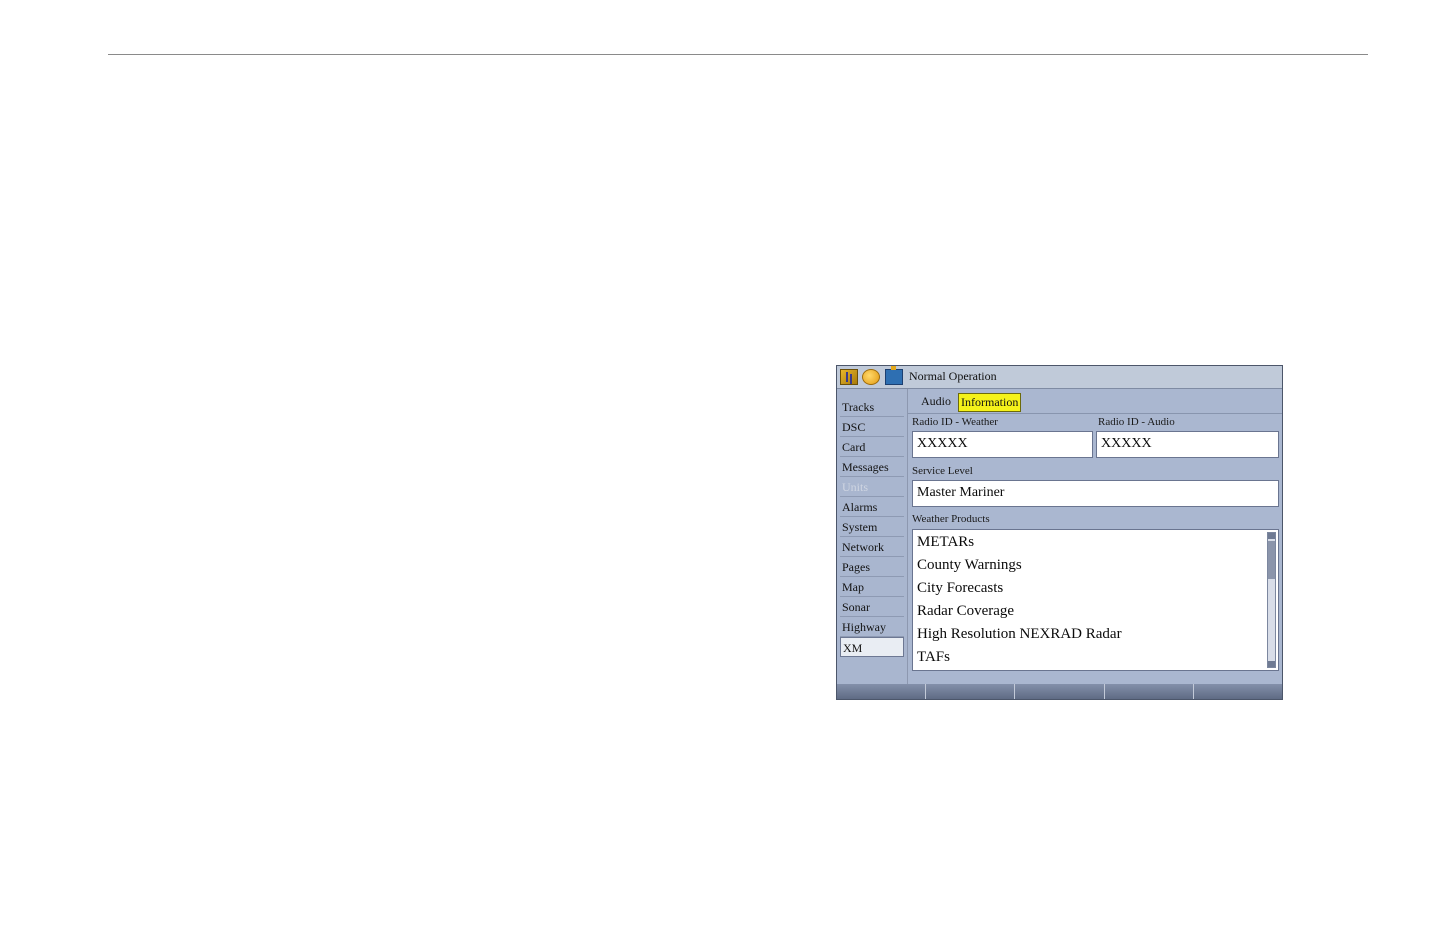 Image resolution: width=1440 pixels, height=936 pixels. What do you see at coordinates (936, 401) in the screenshot?
I see `tab-audio: Audio` at bounding box center [936, 401].